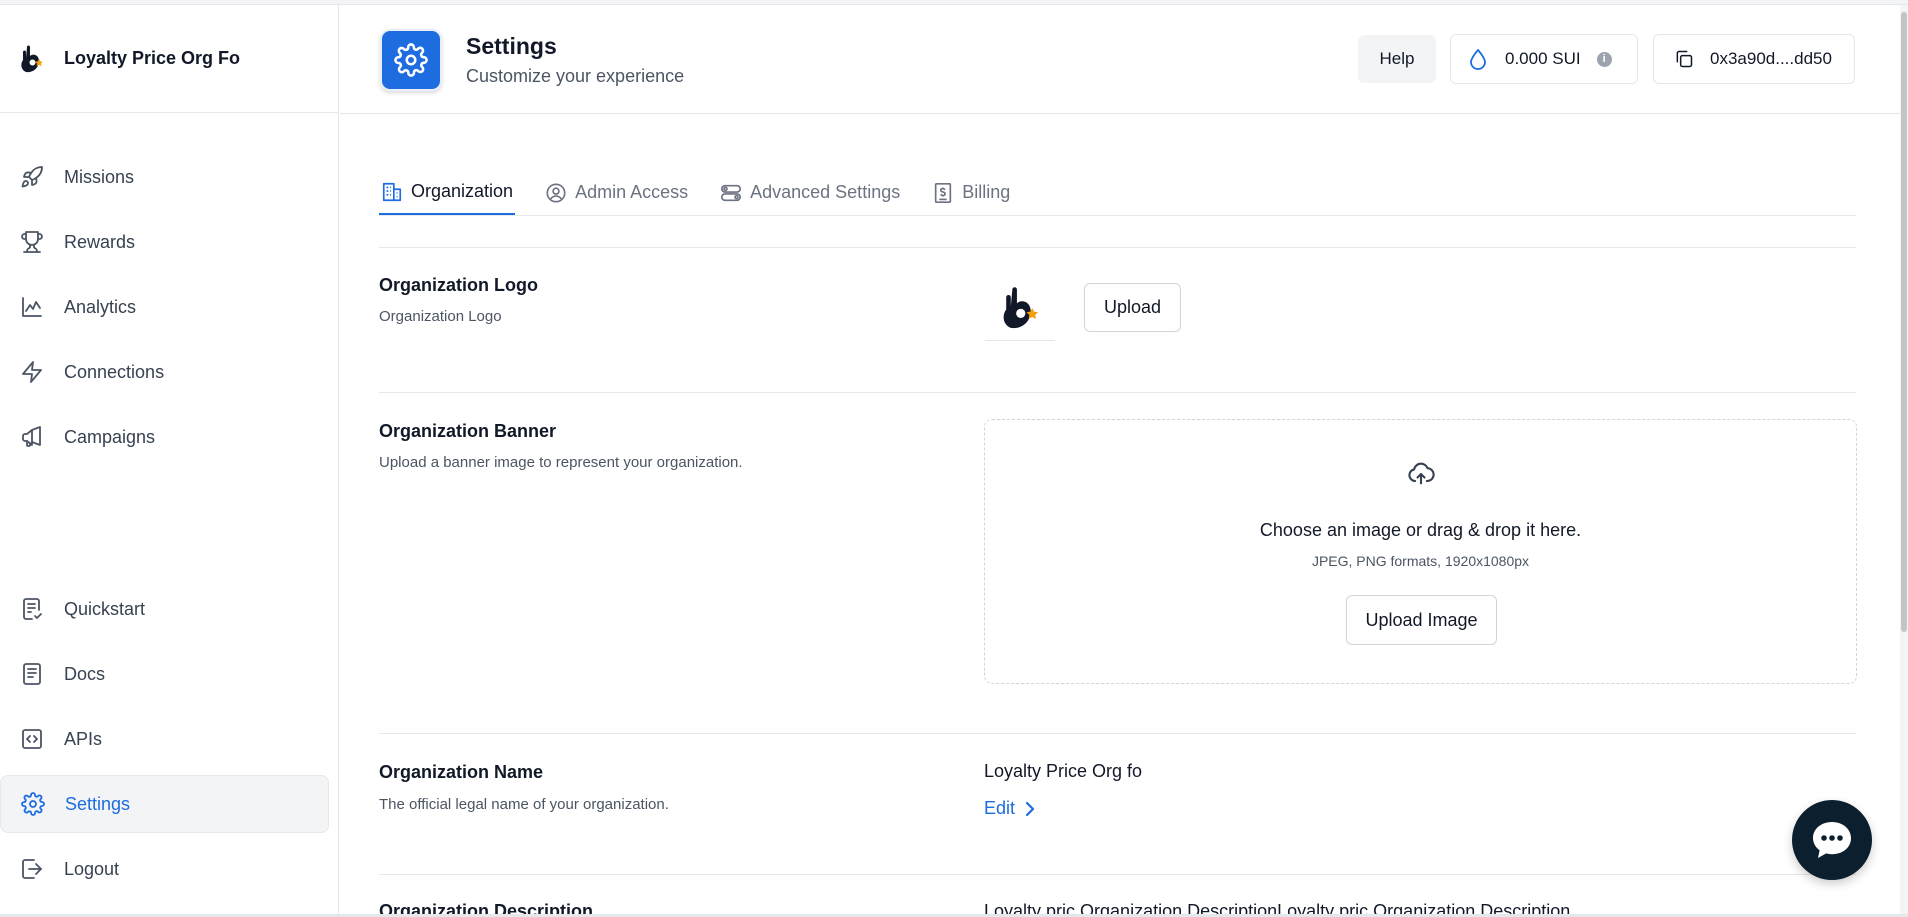 Image resolution: width=1908 pixels, height=917 pixels. Describe the element at coordinates (461, 772) in the screenshot. I see `org-name-title: Organization Name` at that location.